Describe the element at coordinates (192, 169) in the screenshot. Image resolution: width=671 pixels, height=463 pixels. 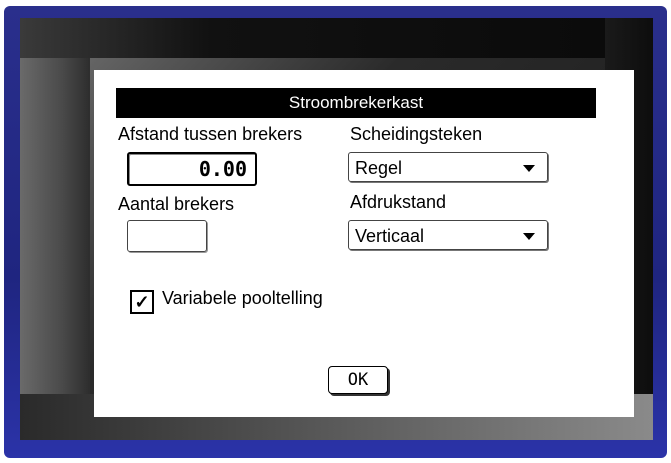
I see `distance-input: 0.00` at that location.